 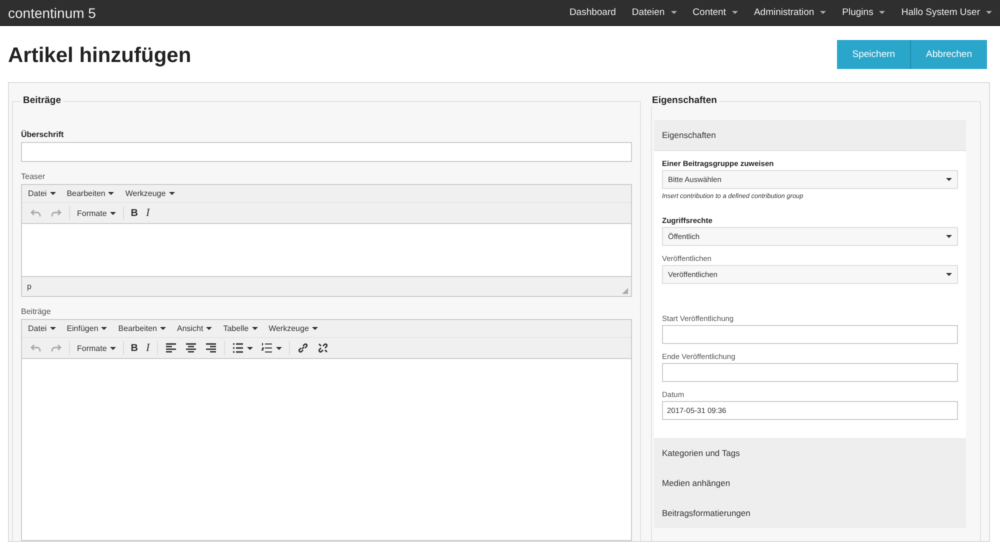 I want to click on accordion-header: Eigenschaften, so click(x=810, y=135).